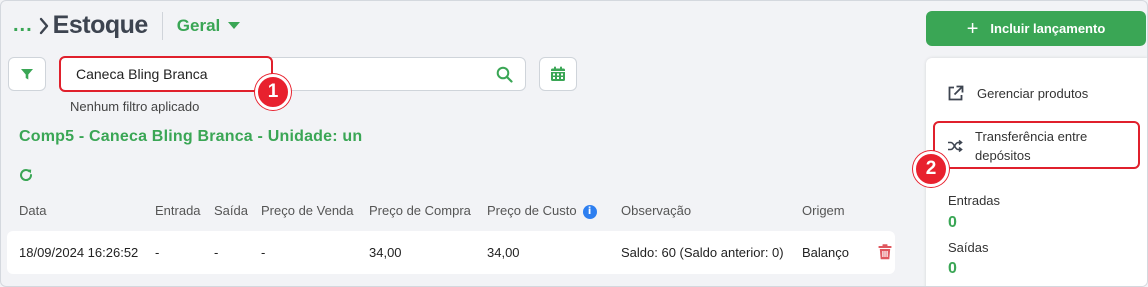 This screenshot has height=287, width=1148. What do you see at coordinates (885, 254) in the screenshot?
I see `trash-icon` at bounding box center [885, 254].